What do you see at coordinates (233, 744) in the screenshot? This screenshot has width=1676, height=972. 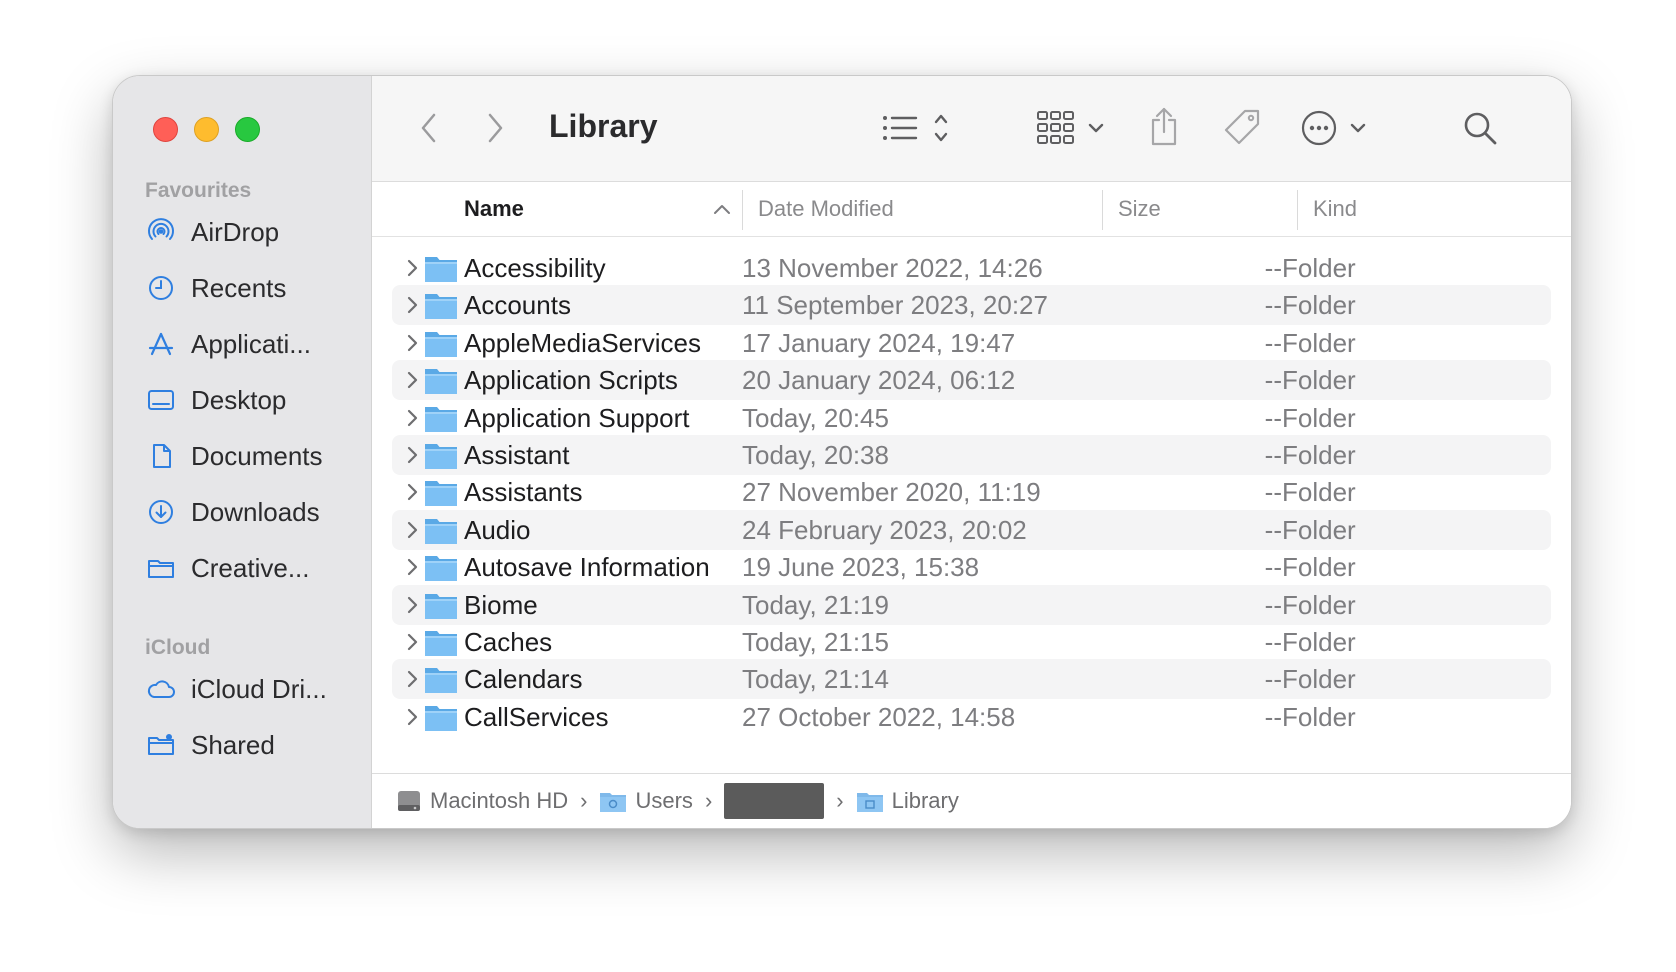 I see `sidebar-item-label: Shared` at bounding box center [233, 744].